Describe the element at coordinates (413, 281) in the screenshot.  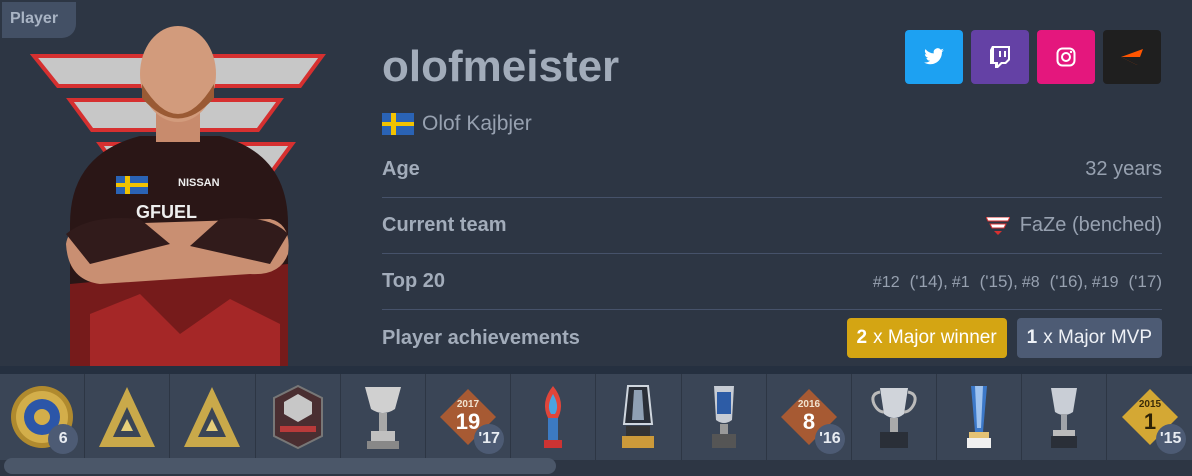
I see `top20-label: Top 20` at that location.